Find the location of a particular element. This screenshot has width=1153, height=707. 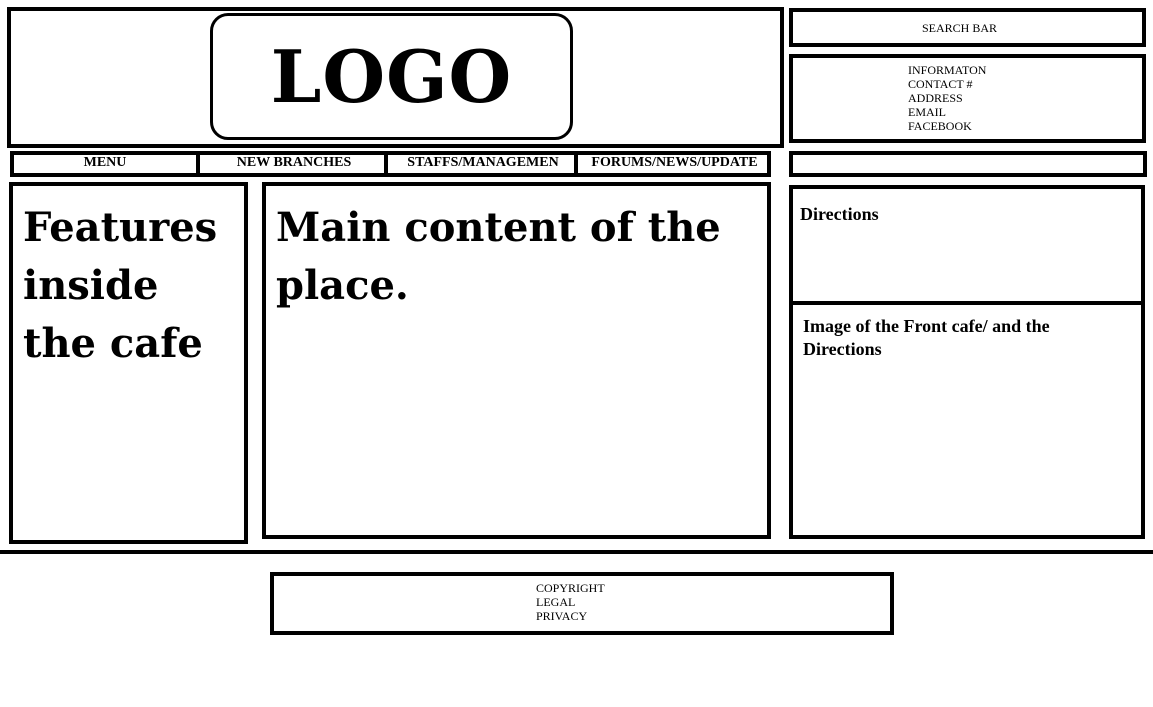

logo: LOGO is located at coordinates (391, 76).